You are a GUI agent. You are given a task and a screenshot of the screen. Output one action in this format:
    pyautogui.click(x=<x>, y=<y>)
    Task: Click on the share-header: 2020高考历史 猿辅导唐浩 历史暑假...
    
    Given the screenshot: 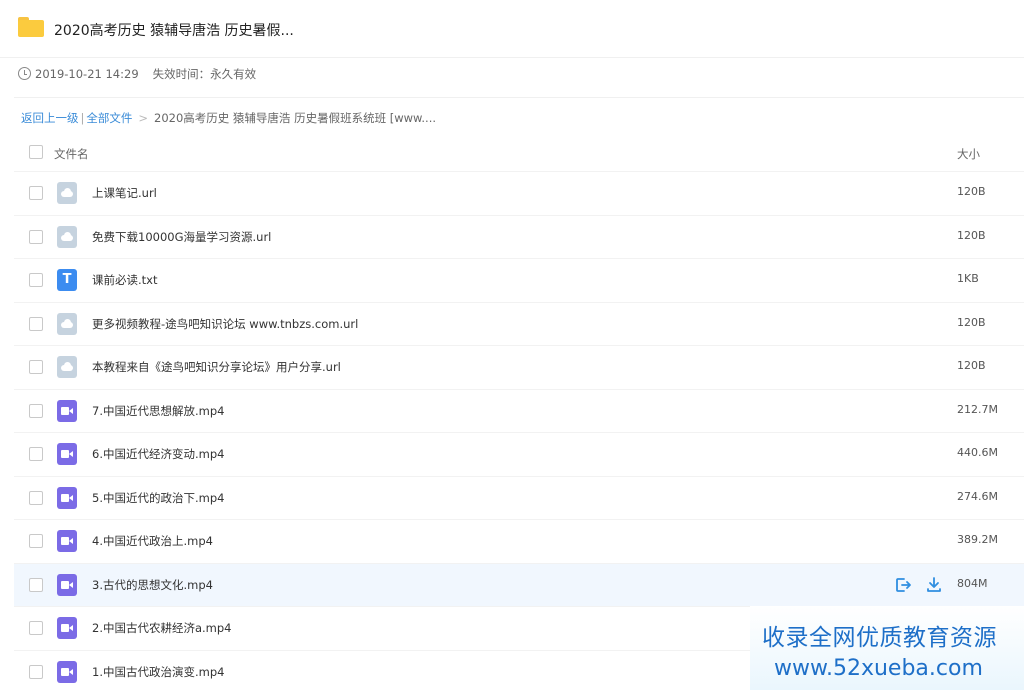 What is the action you would take?
    pyautogui.click(x=512, y=29)
    